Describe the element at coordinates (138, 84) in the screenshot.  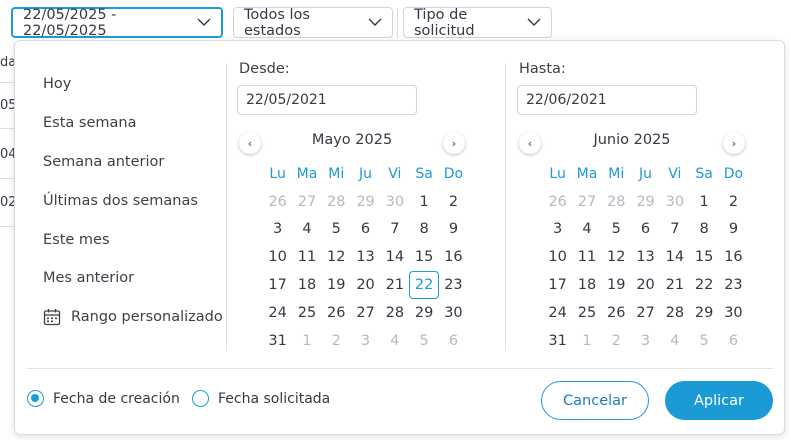
I see `preset-today: Hoy` at that location.